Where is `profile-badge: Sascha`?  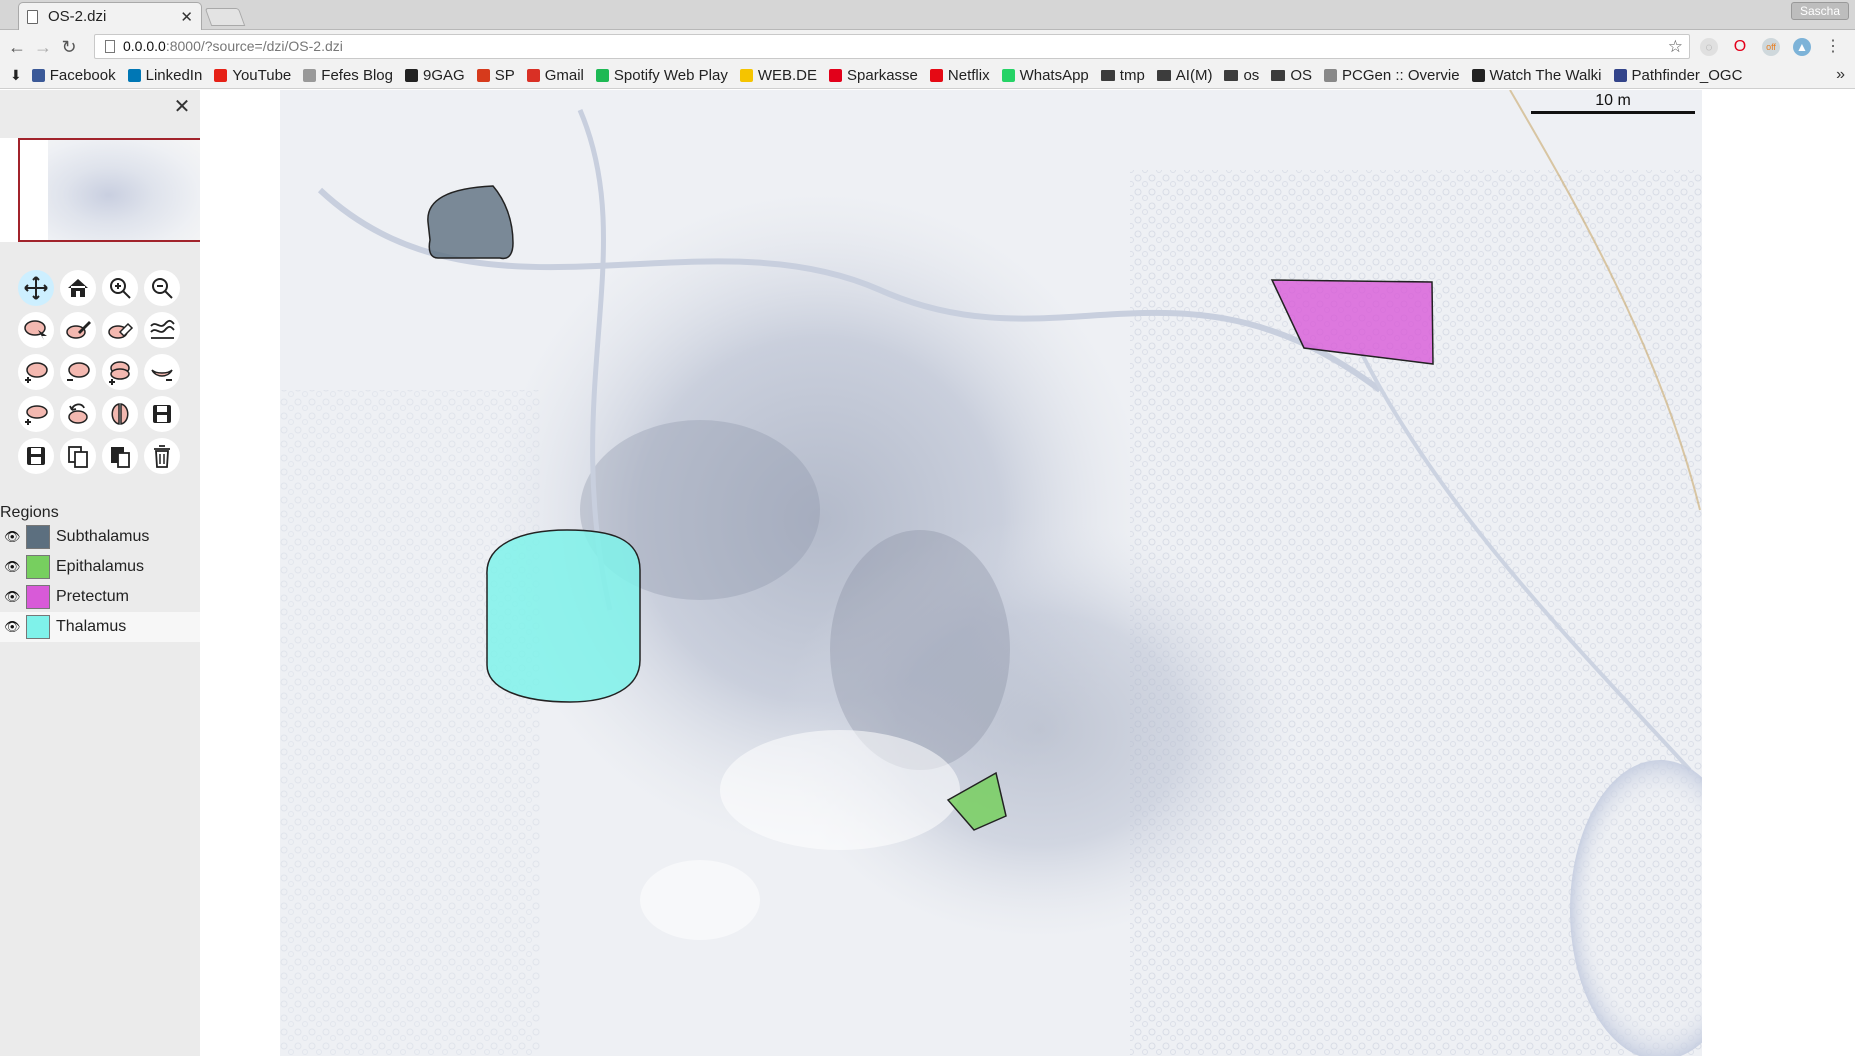
profile-badge: Sascha is located at coordinates (1819, 11).